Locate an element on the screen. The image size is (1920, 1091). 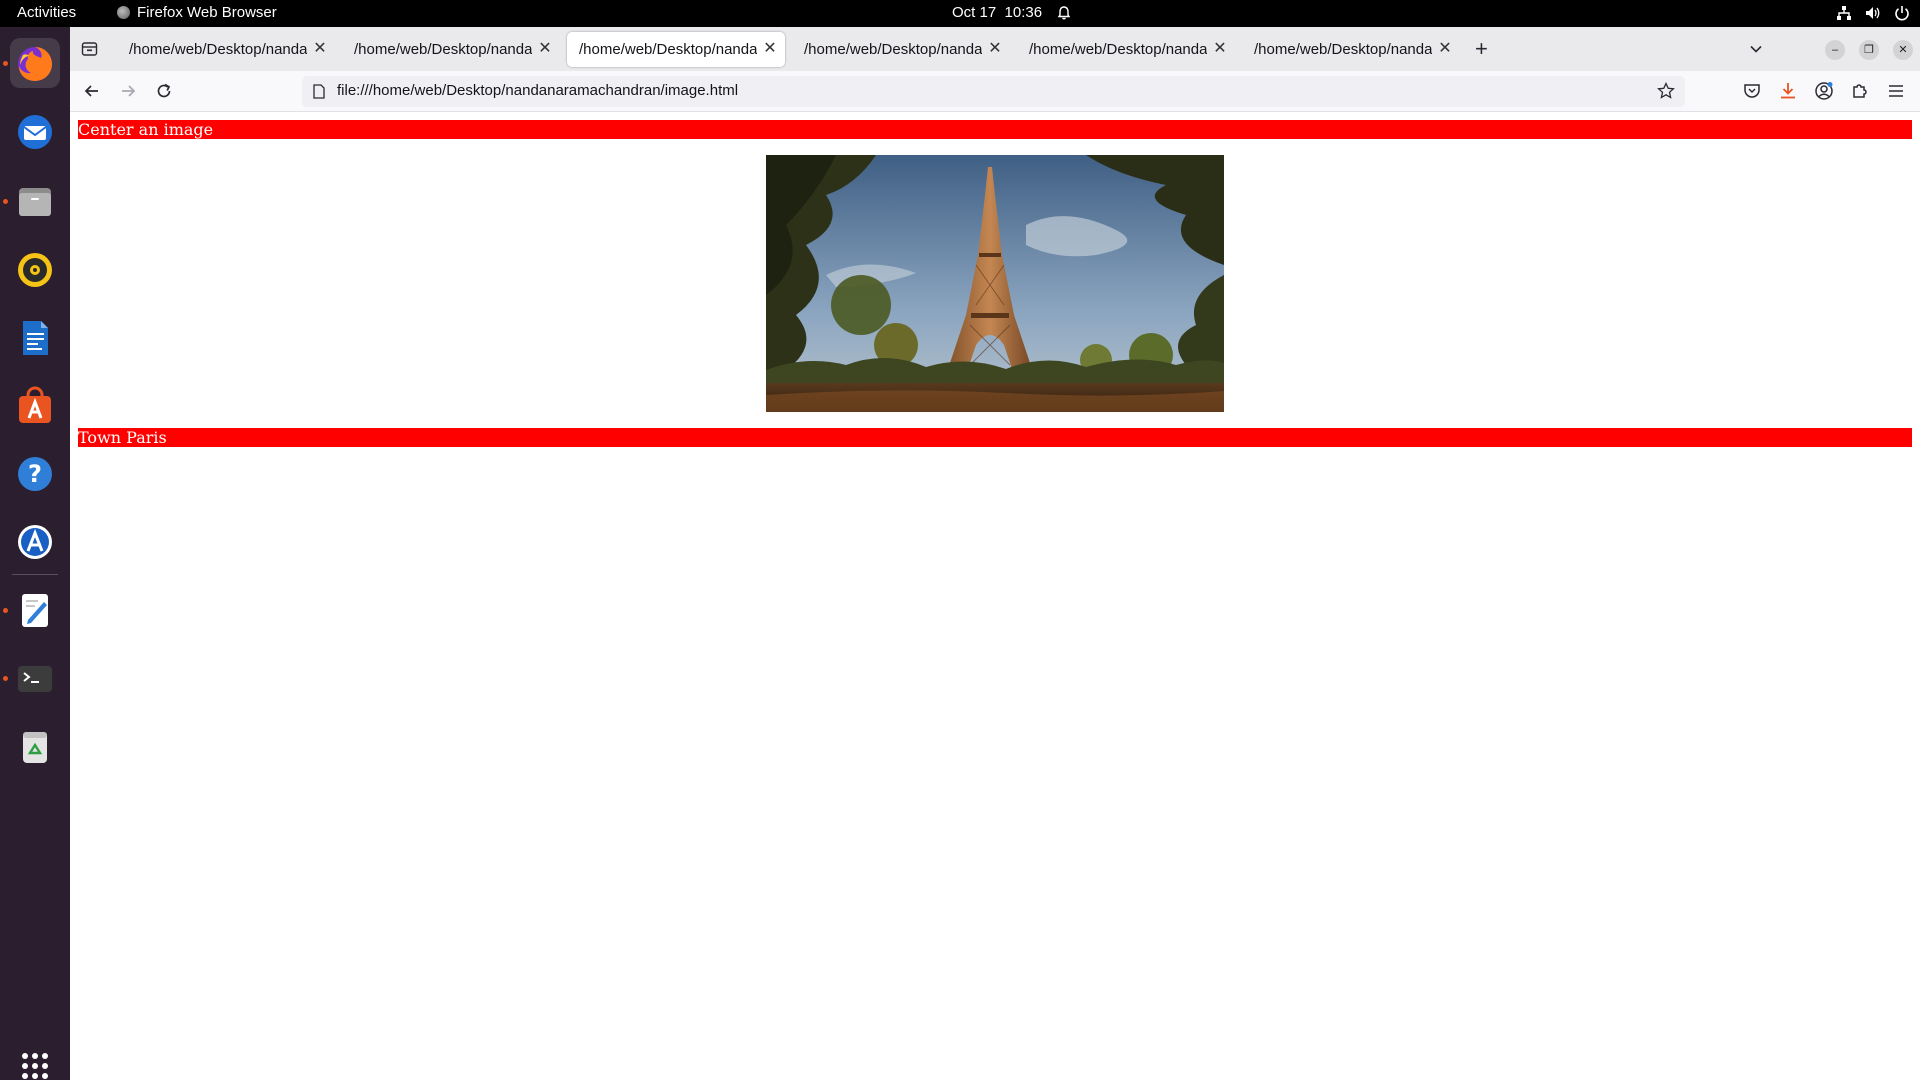
caption-banner: Town Paris is located at coordinates (995, 437).